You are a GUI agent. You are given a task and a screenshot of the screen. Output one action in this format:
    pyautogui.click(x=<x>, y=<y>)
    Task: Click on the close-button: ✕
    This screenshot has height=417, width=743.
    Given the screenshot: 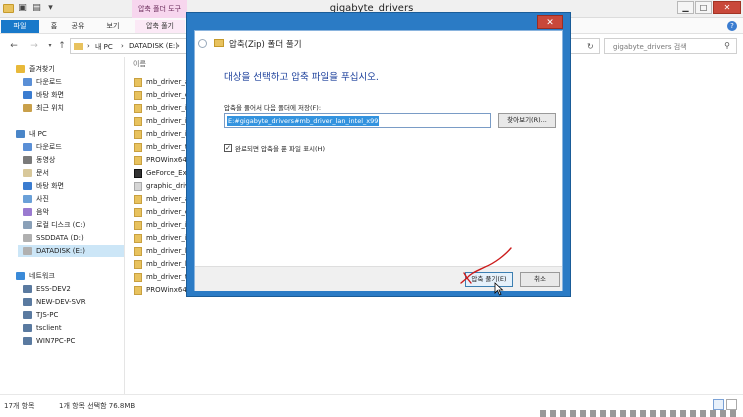 What is the action you would take?
    pyautogui.click(x=727, y=7)
    